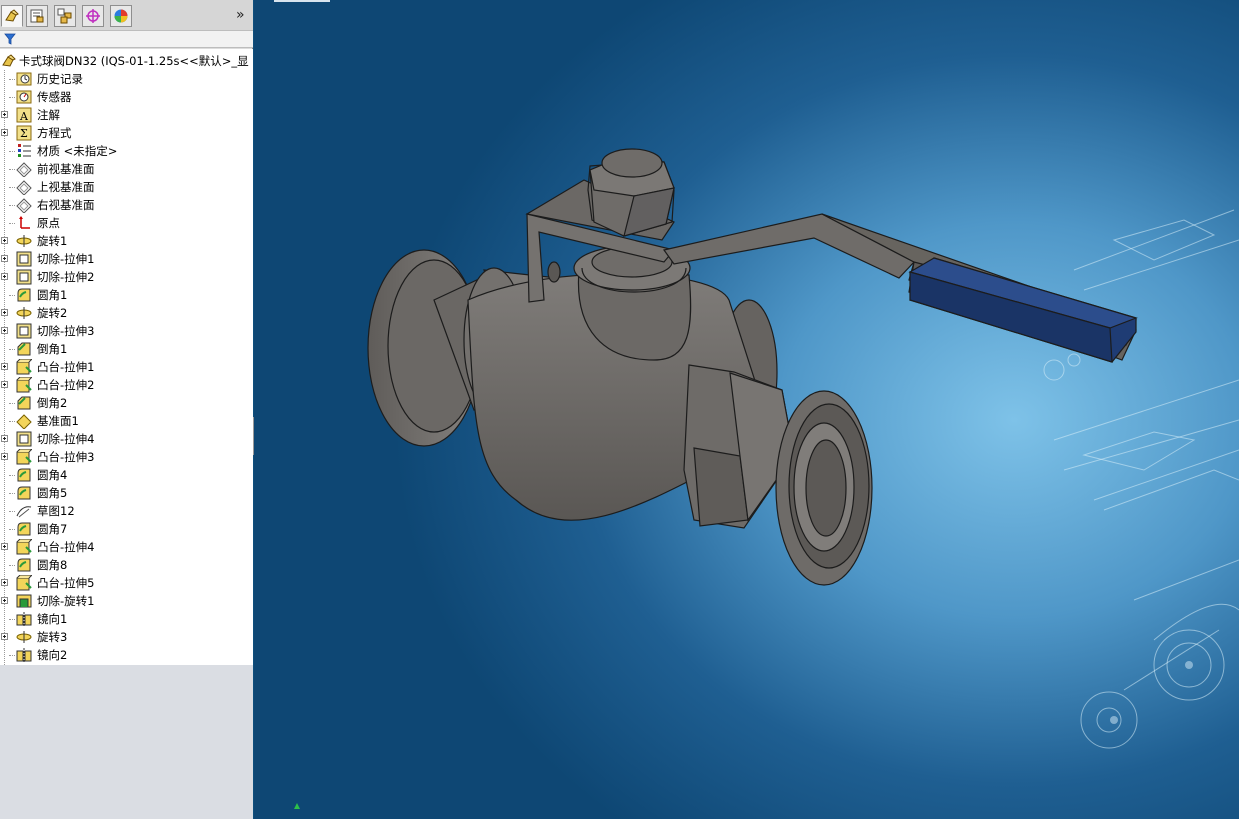 This screenshot has height=819, width=1239. What do you see at coordinates (126, 133) in the screenshot?
I see `tree-item: Σ 方程式` at bounding box center [126, 133].